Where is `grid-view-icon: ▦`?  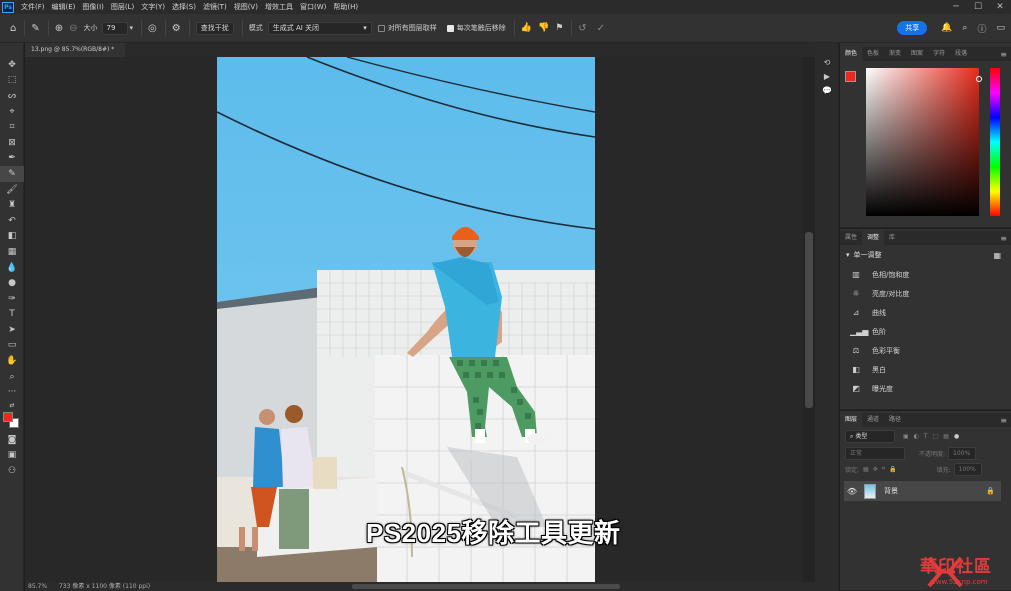
grid-view-icon: ▦ is located at coordinates (997, 255).